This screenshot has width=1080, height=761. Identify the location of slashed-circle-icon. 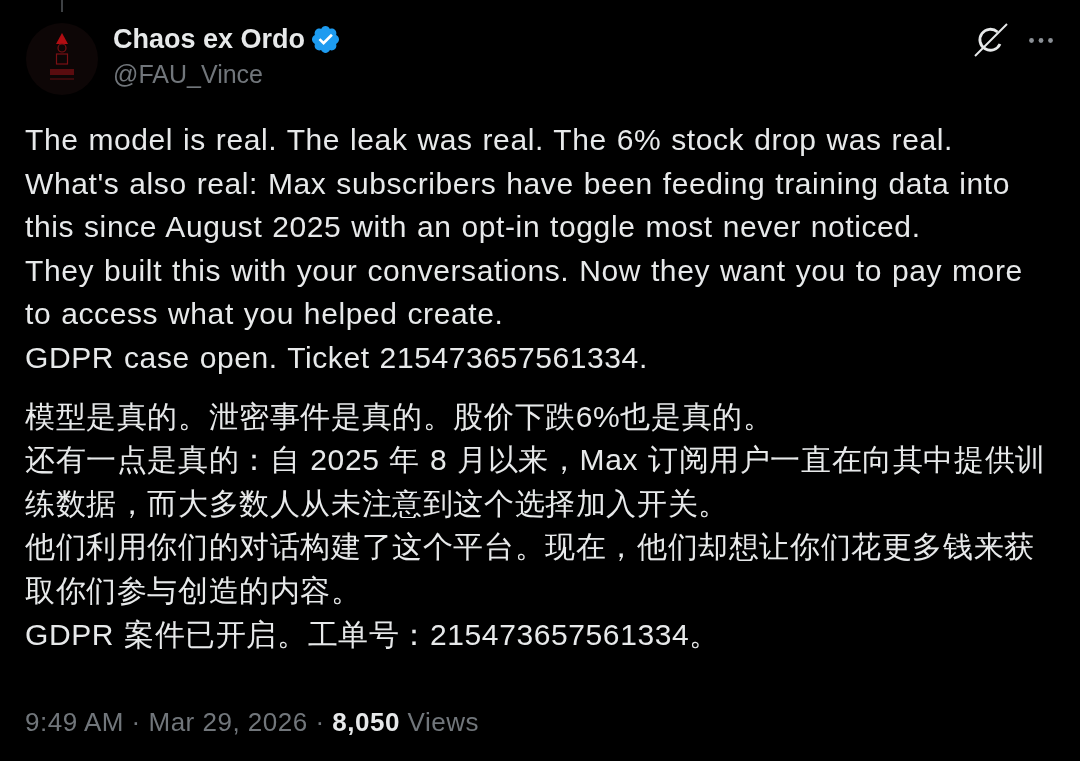
(991, 40).